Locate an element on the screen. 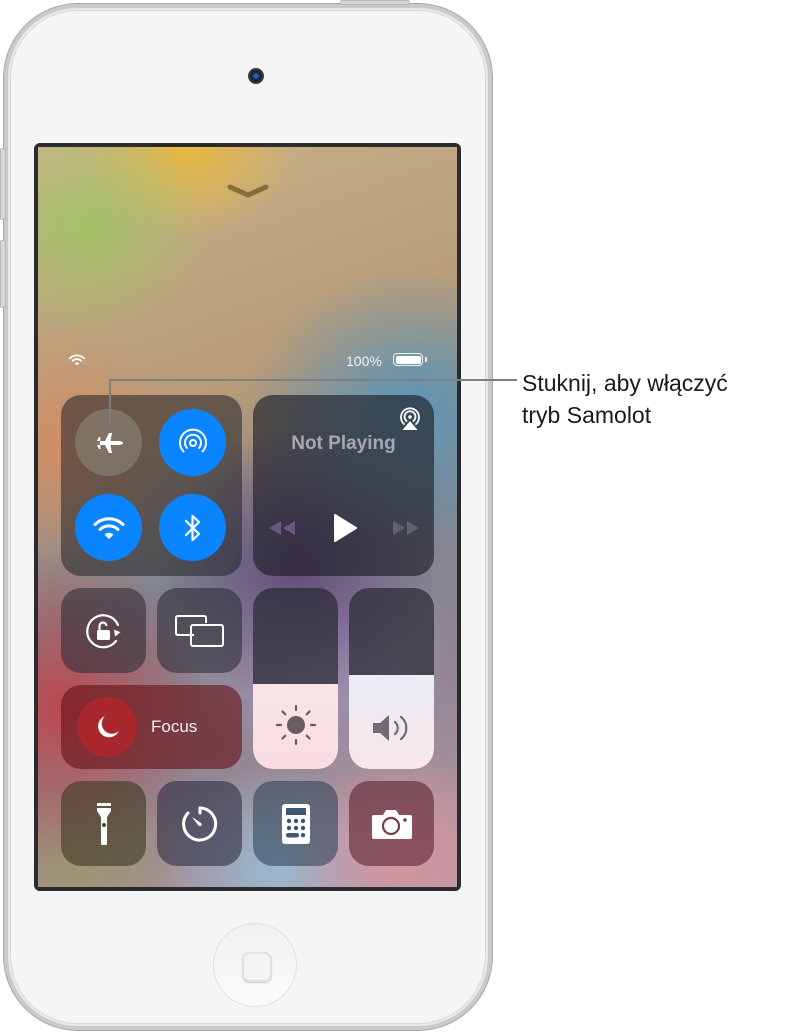 The image size is (798, 1036). orientation-lock-button is located at coordinates (103, 630).